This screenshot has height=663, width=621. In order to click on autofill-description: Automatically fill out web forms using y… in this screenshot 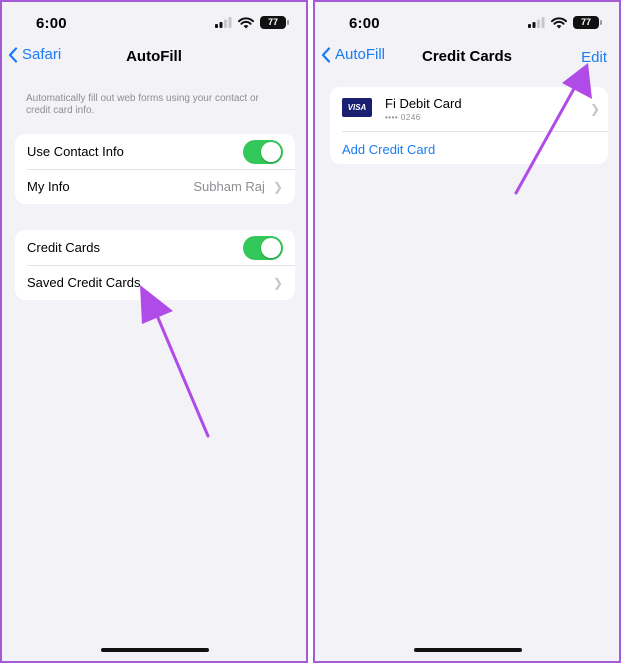, I will do `click(142, 104)`.